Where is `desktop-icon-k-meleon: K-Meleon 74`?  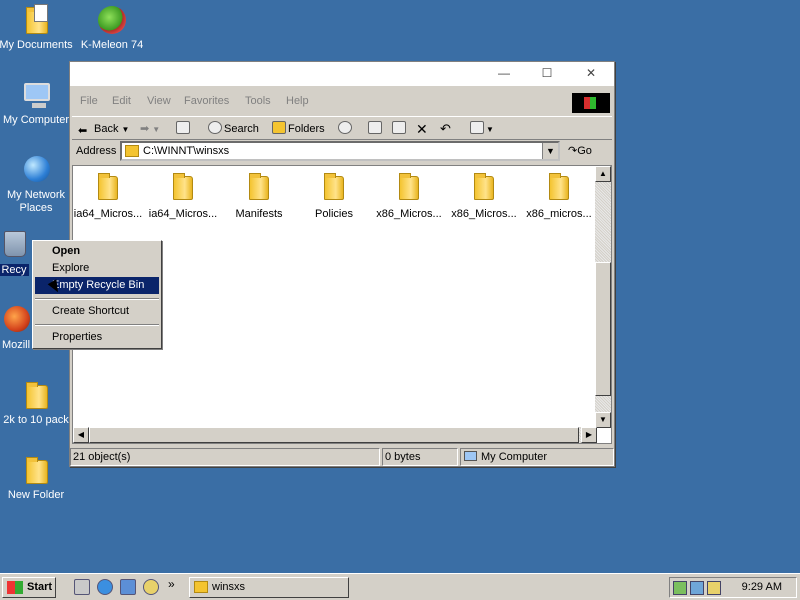
desktop-icon-k-meleon: K-Meleon 74 is located at coordinates (112, 28).